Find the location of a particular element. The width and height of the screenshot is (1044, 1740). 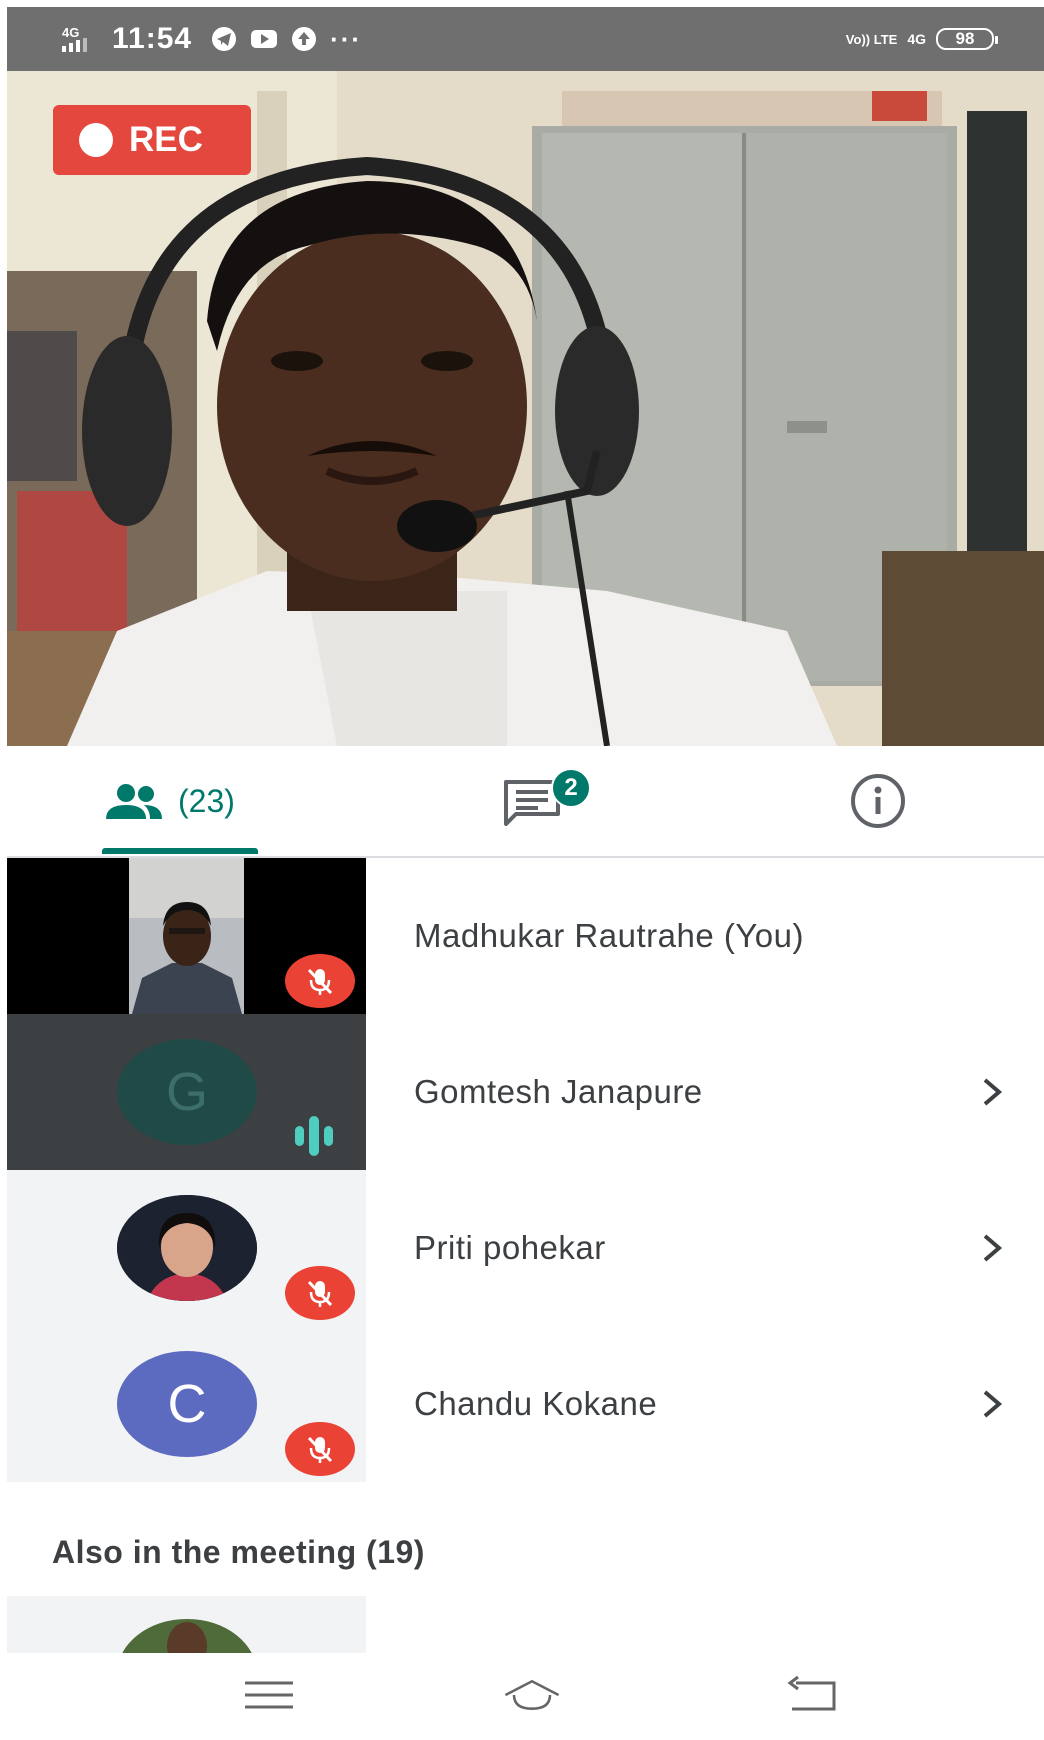

tab-info is located at coordinates (878, 801).